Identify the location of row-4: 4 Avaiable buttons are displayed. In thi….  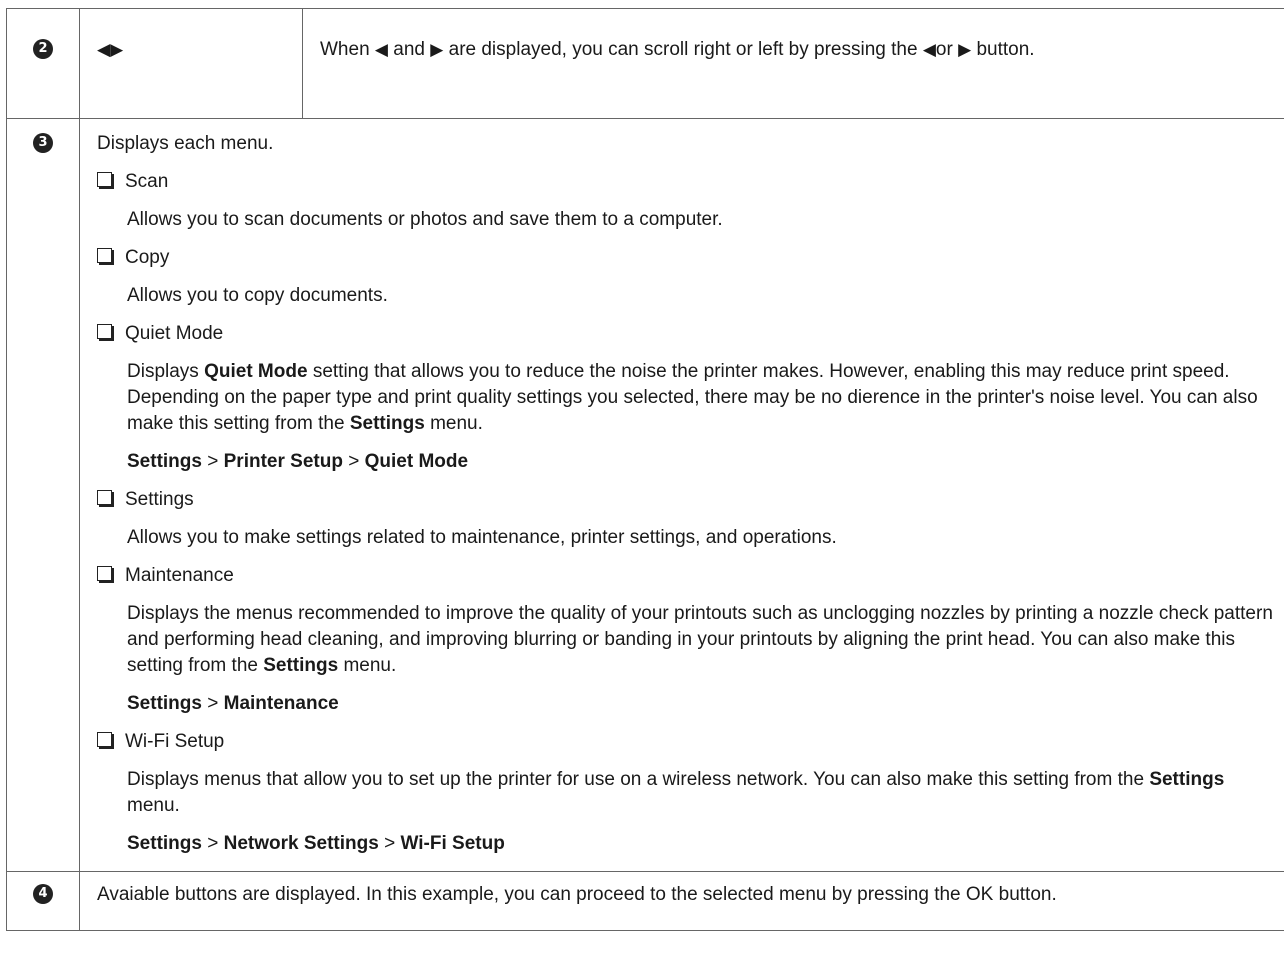
(645, 901).